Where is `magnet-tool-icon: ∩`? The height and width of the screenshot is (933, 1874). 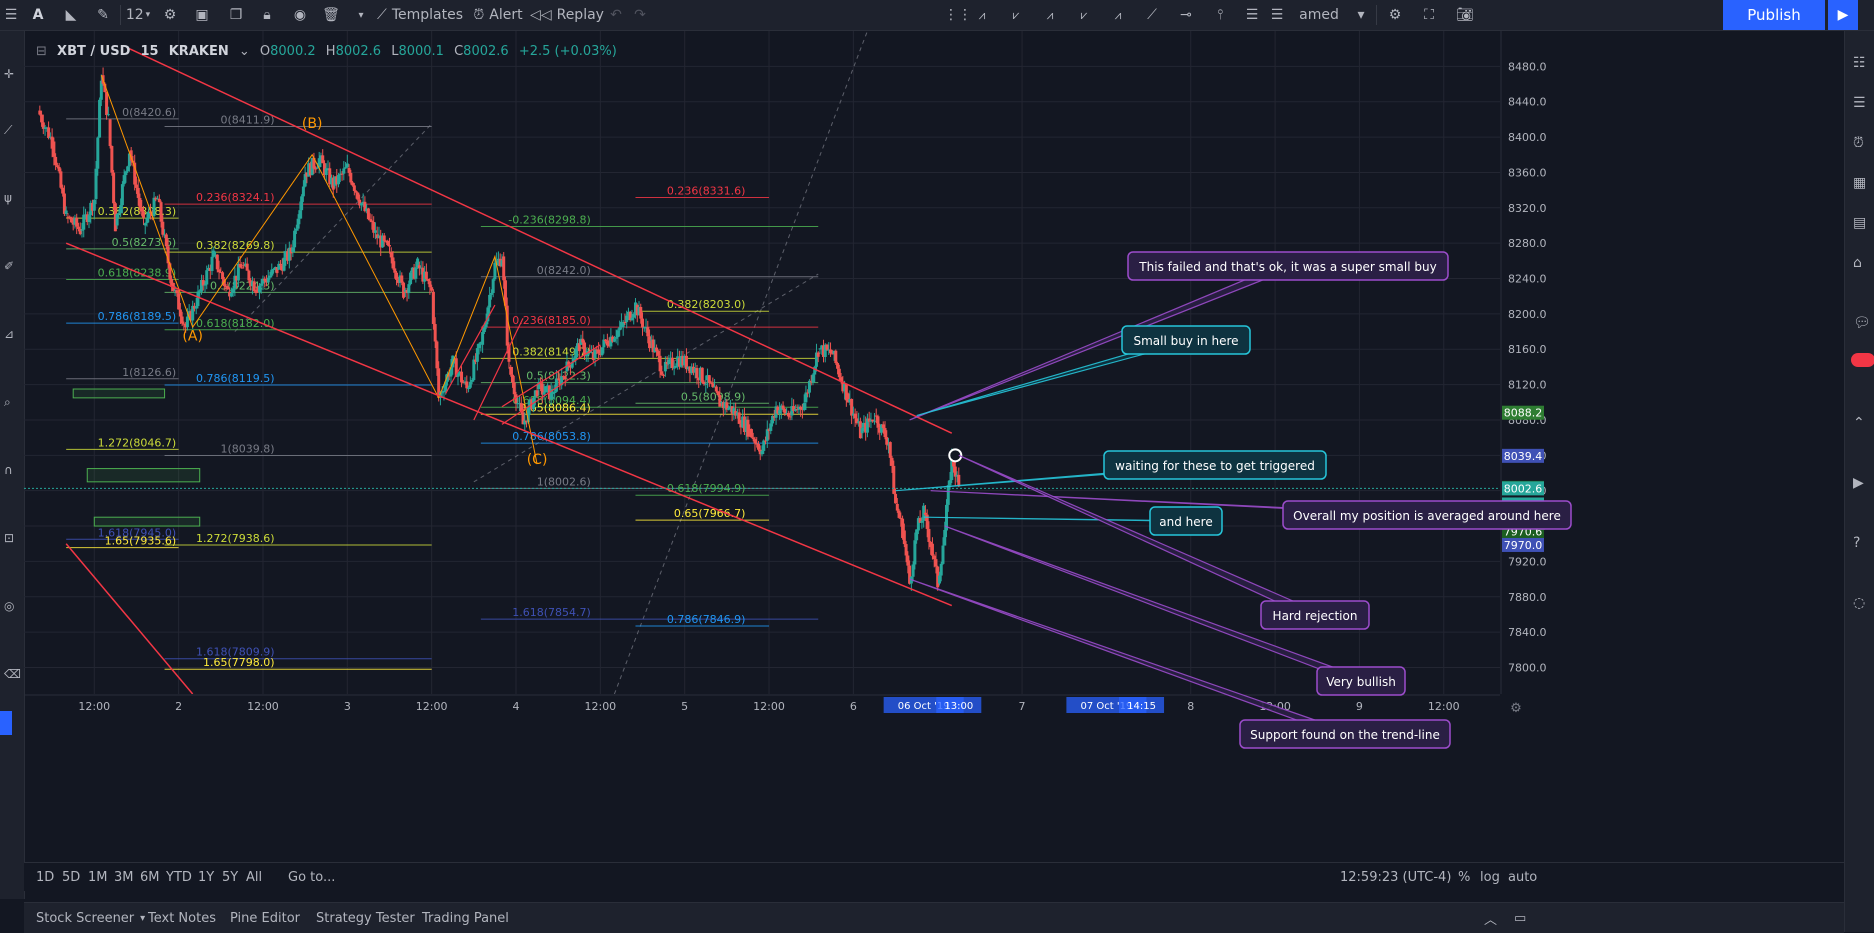
magnet-tool-icon: ∩ is located at coordinates (8, 470).